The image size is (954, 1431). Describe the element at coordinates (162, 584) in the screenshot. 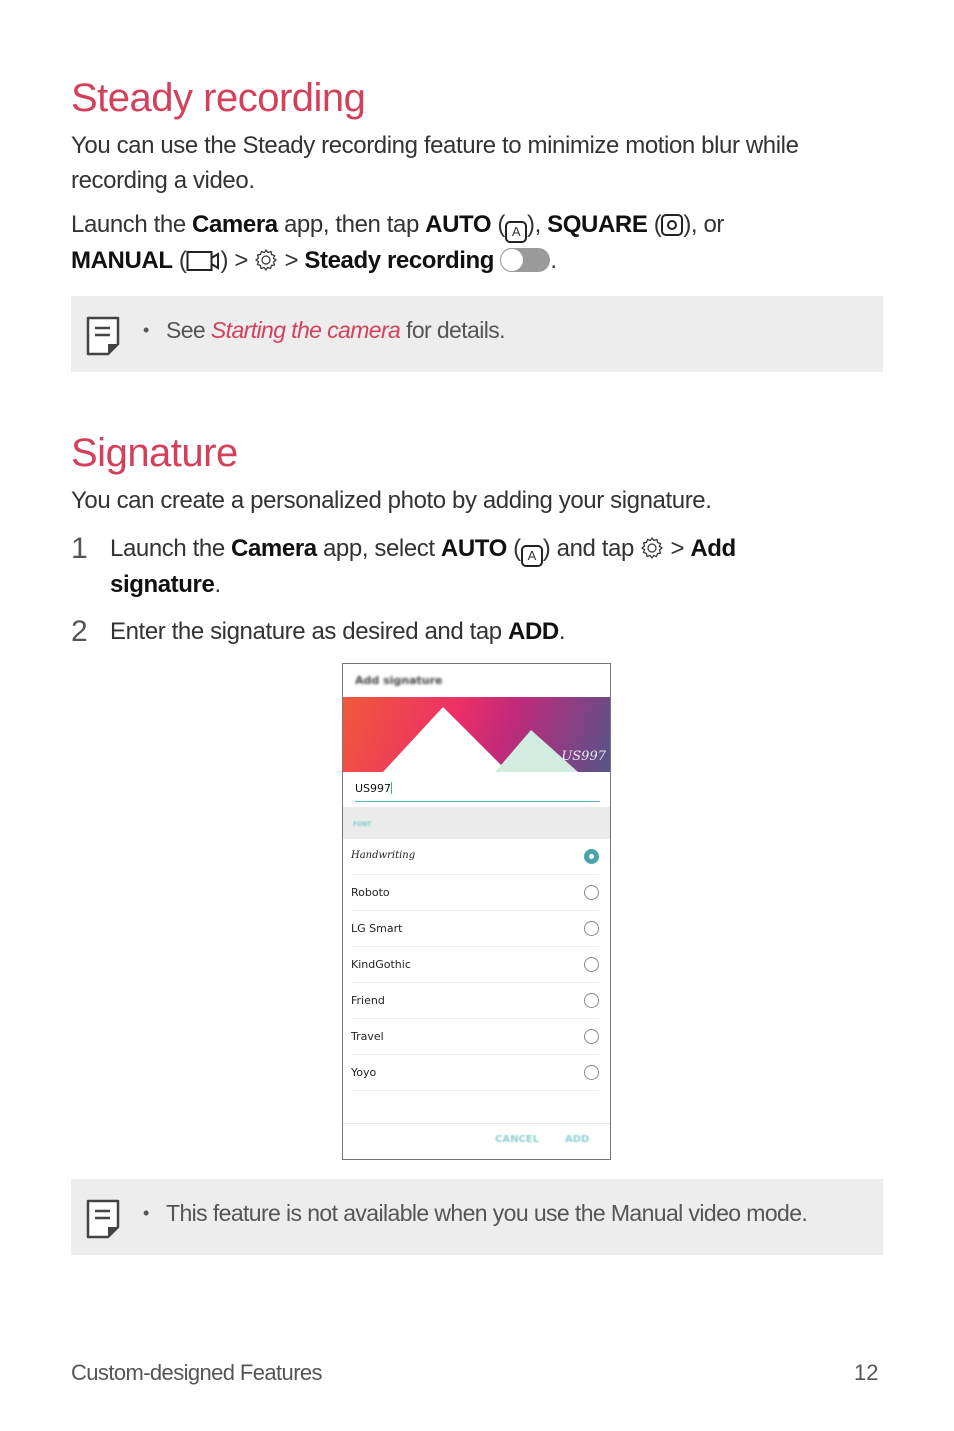

I see `signature-label: signature` at that location.